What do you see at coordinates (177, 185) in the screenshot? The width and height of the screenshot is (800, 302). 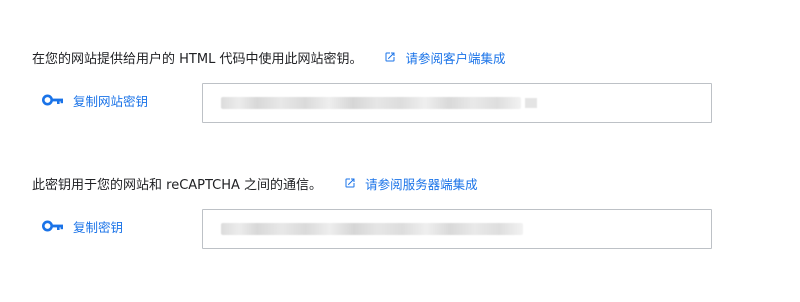 I see `secret-key-description: 此密钥用于您的网站和 reCAPTCHA 之间的通信。` at bounding box center [177, 185].